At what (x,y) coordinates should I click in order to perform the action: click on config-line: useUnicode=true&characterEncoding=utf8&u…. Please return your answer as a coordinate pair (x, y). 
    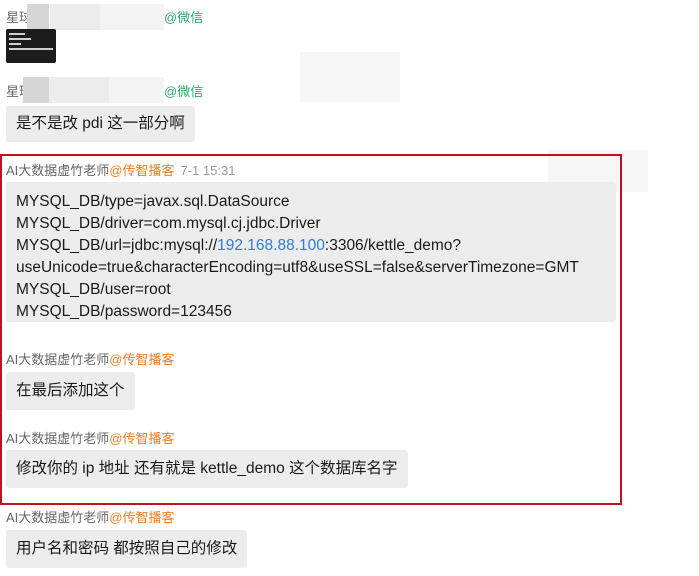
    Looking at the image, I should click on (297, 267).